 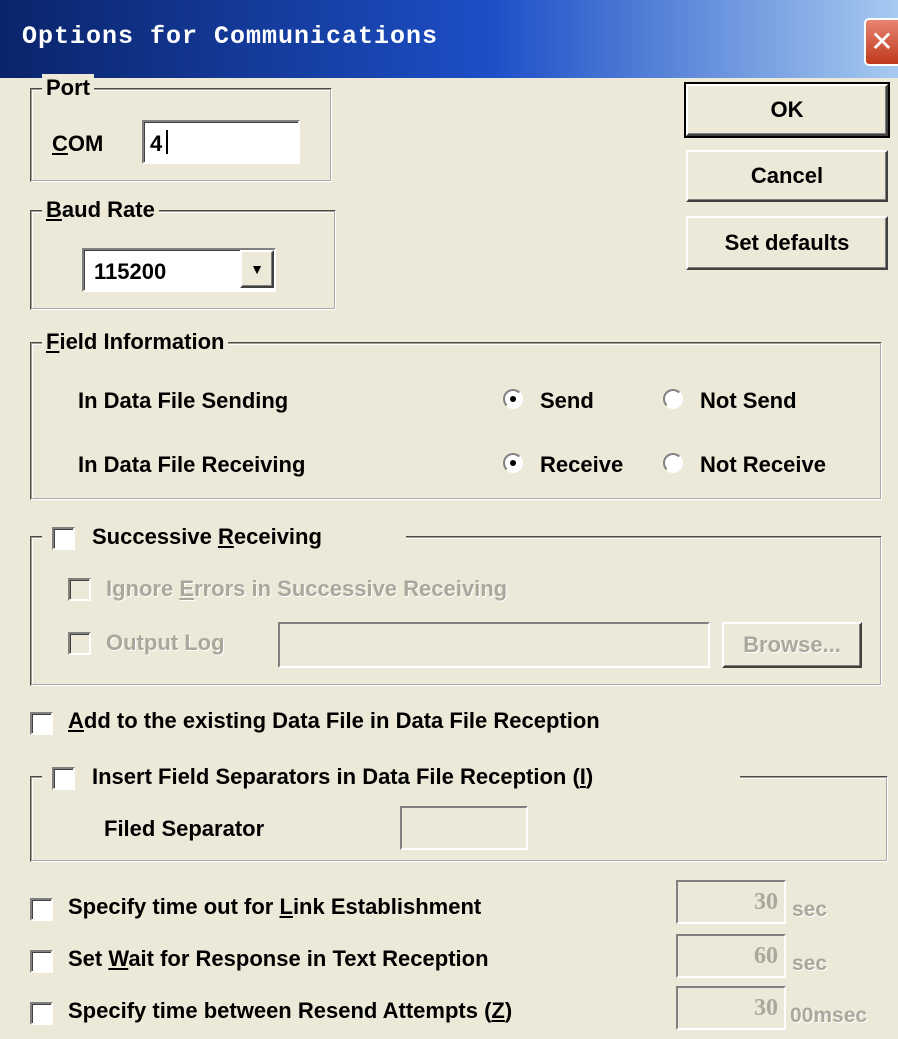 What do you see at coordinates (731, 902) in the screenshot?
I see `link-timeout-input: 30` at bounding box center [731, 902].